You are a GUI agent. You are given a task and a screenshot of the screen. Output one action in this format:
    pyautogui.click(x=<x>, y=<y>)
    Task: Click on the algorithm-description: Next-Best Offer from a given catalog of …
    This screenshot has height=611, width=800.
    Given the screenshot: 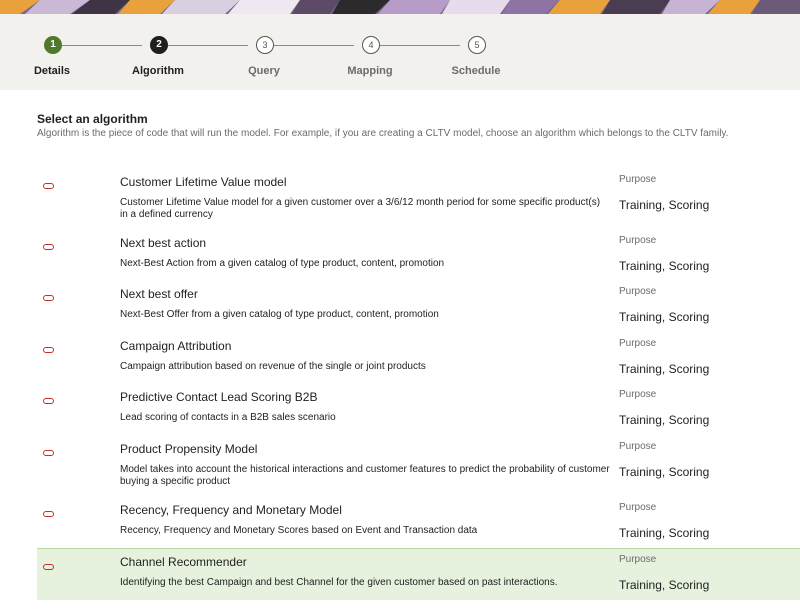 What is the action you would take?
    pyautogui.click(x=279, y=314)
    